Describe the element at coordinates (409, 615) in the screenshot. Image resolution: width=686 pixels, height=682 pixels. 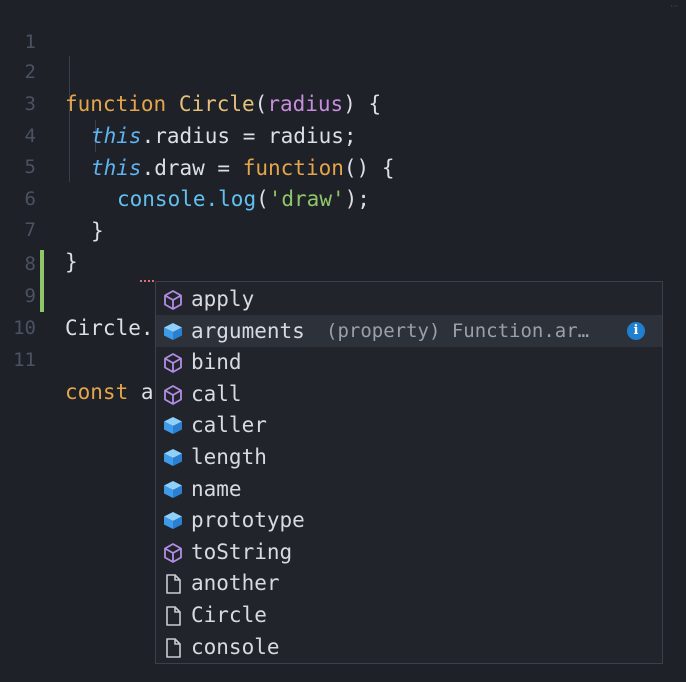
I see `suggestion-item: Circle` at that location.